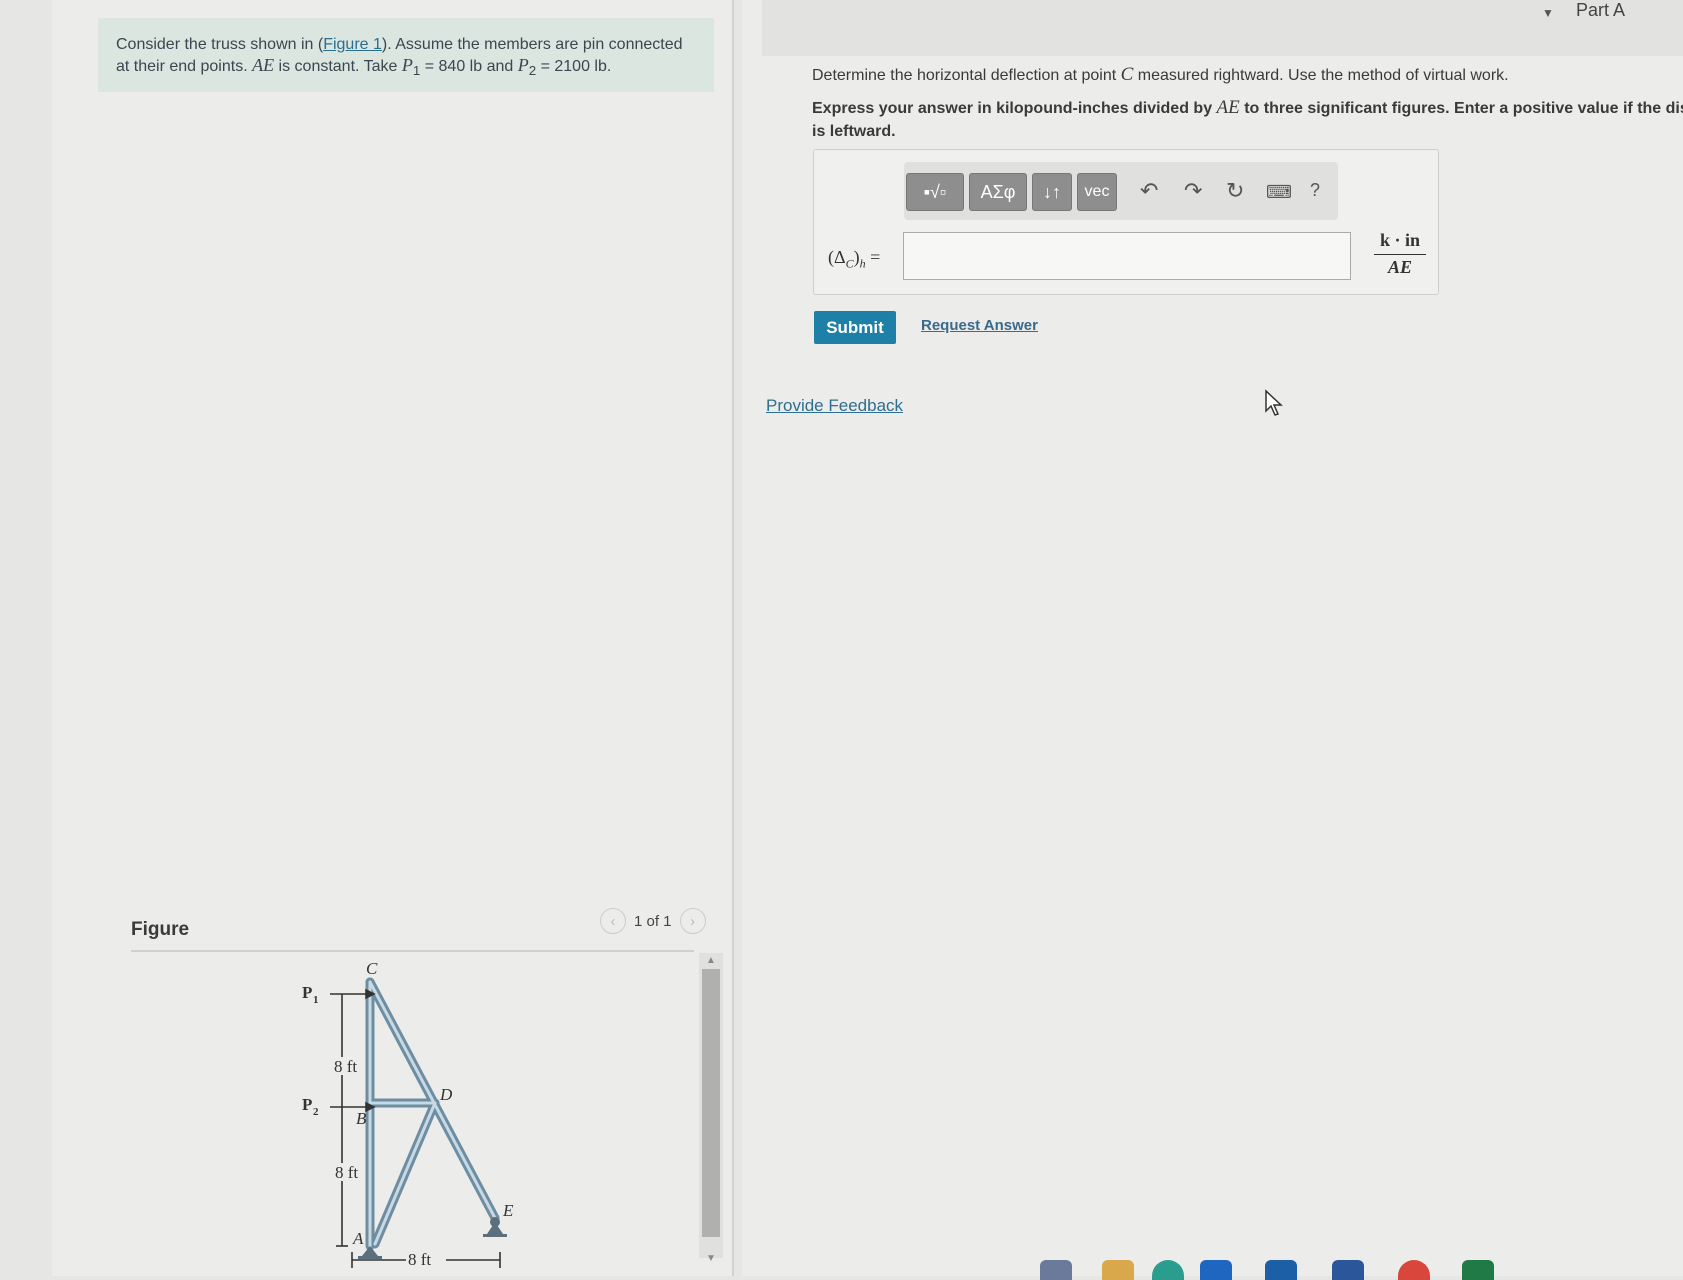 This screenshot has width=1683, height=1280. What do you see at coordinates (711, 1103) in the screenshot?
I see `scroll-thumb` at bounding box center [711, 1103].